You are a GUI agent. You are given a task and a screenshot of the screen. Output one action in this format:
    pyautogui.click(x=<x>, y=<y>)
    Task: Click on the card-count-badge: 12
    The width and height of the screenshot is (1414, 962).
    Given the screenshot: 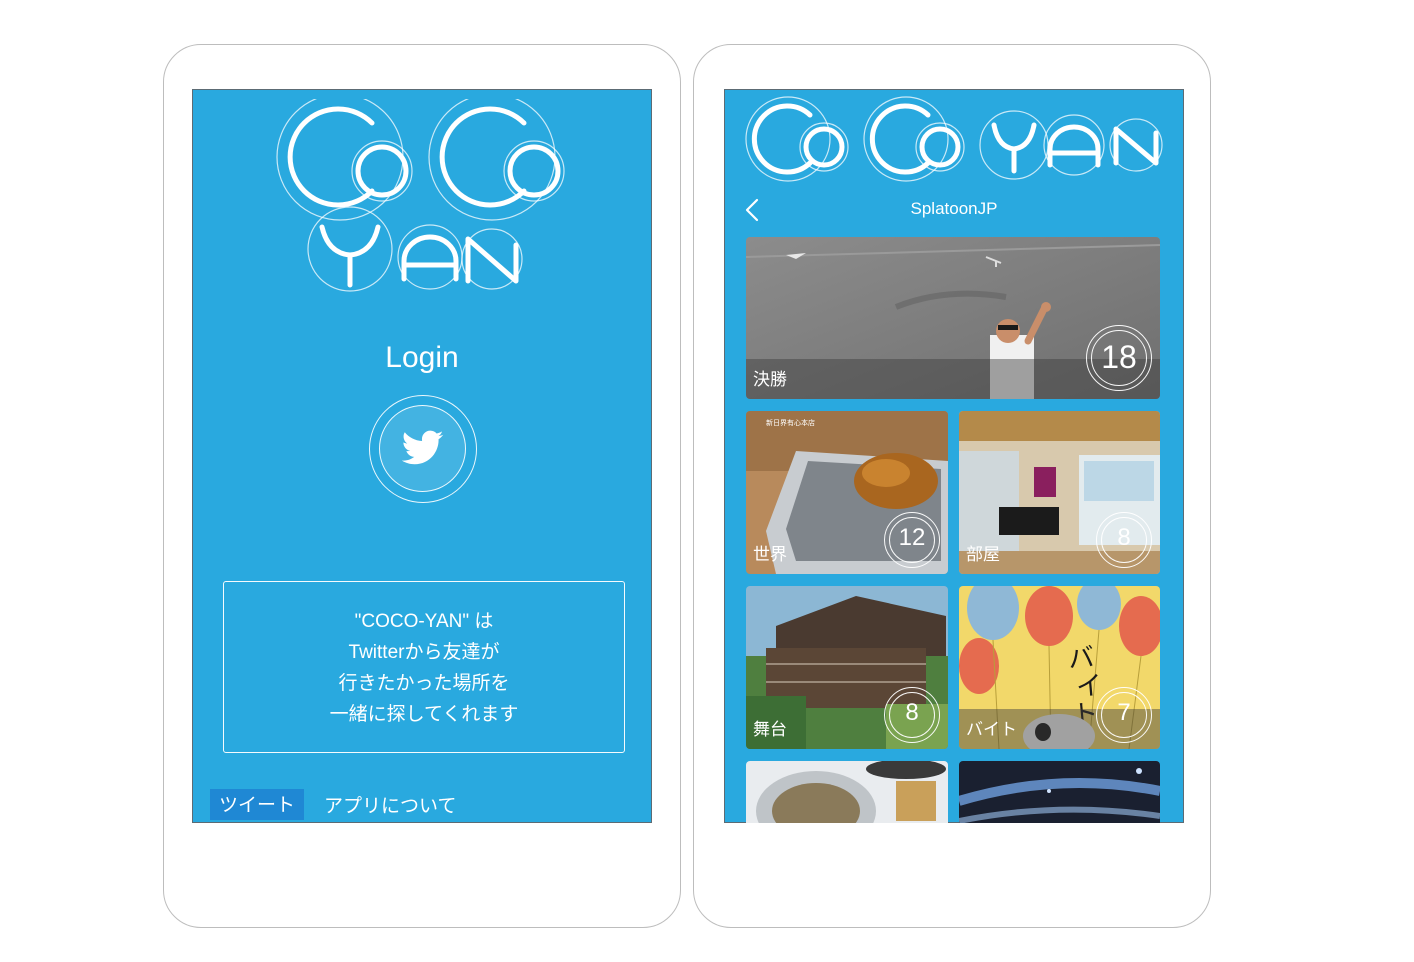 What is the action you would take?
    pyautogui.click(x=912, y=540)
    